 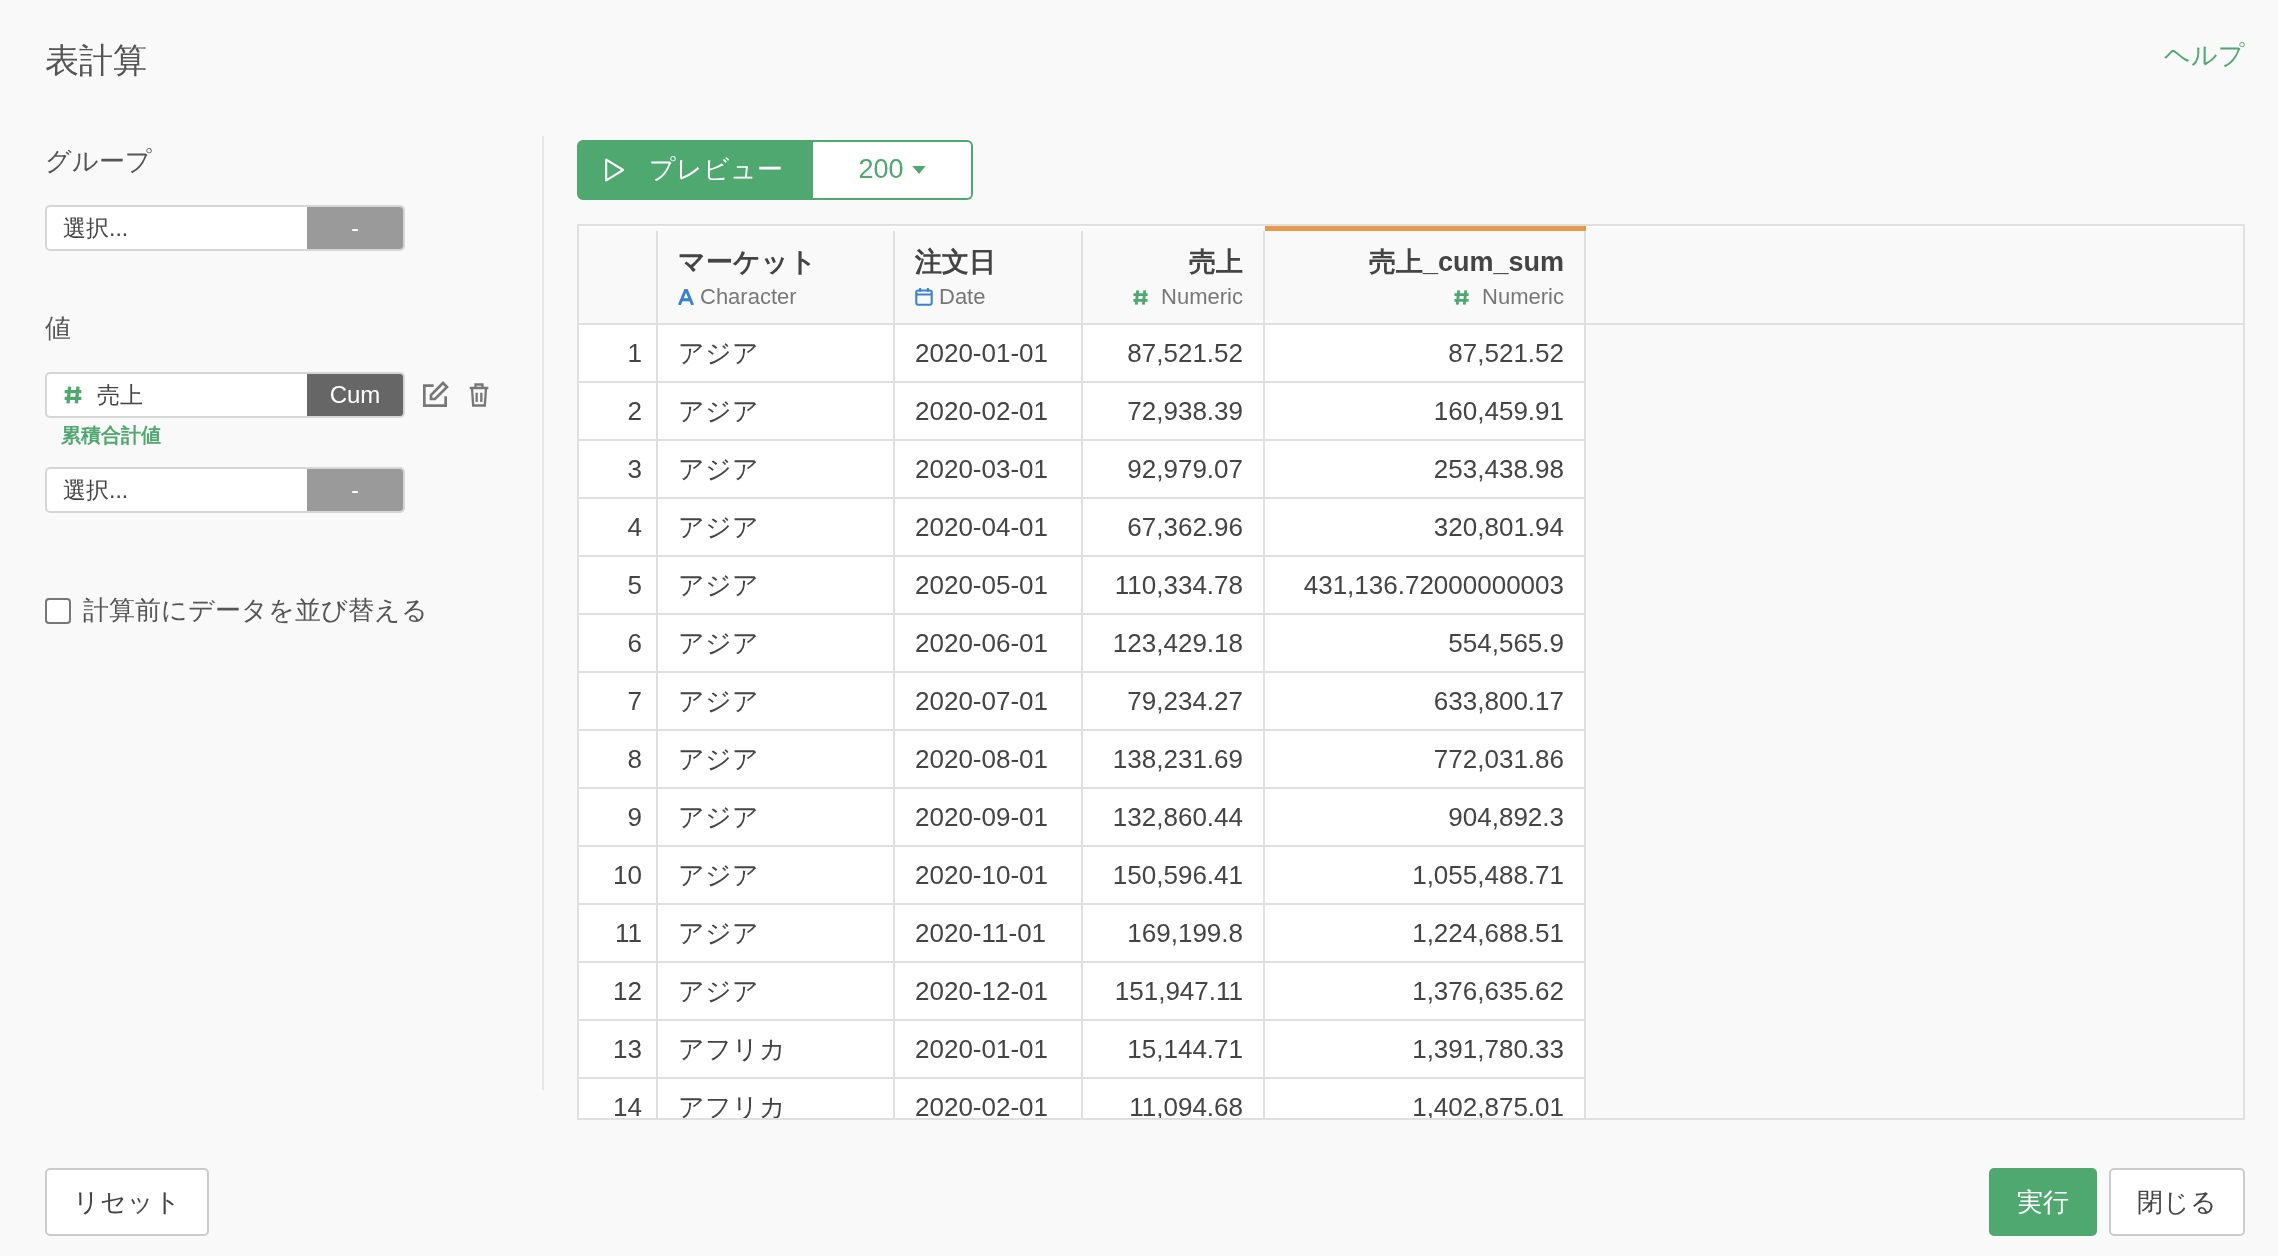 What do you see at coordinates (98, 161) in the screenshot?
I see `group-label: グループ` at bounding box center [98, 161].